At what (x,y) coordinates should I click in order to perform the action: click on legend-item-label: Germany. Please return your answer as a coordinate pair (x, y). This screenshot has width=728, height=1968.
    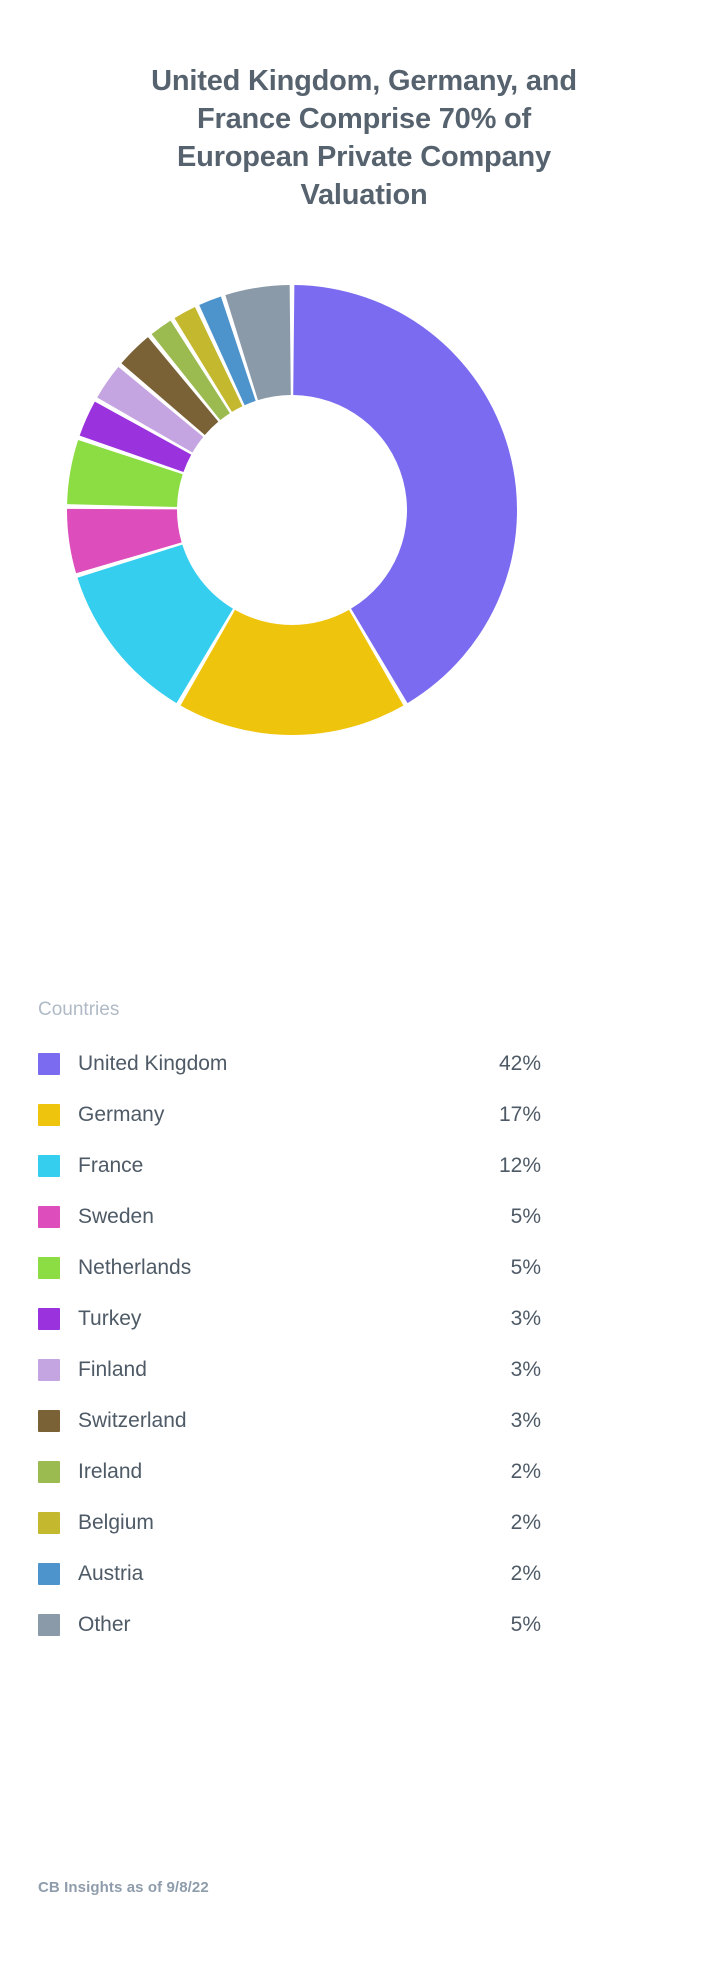
    Looking at the image, I should click on (121, 1114).